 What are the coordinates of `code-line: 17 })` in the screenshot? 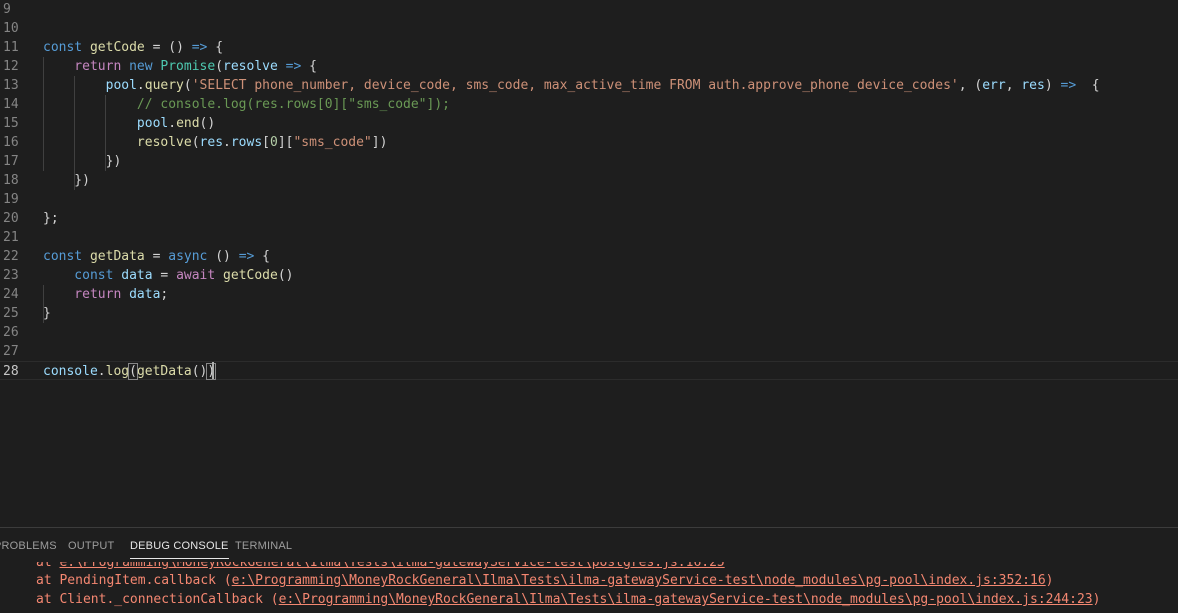 It's located at (589, 161).